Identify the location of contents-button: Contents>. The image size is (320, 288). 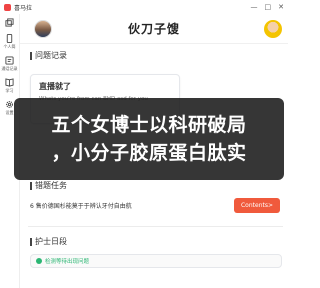
(256, 205).